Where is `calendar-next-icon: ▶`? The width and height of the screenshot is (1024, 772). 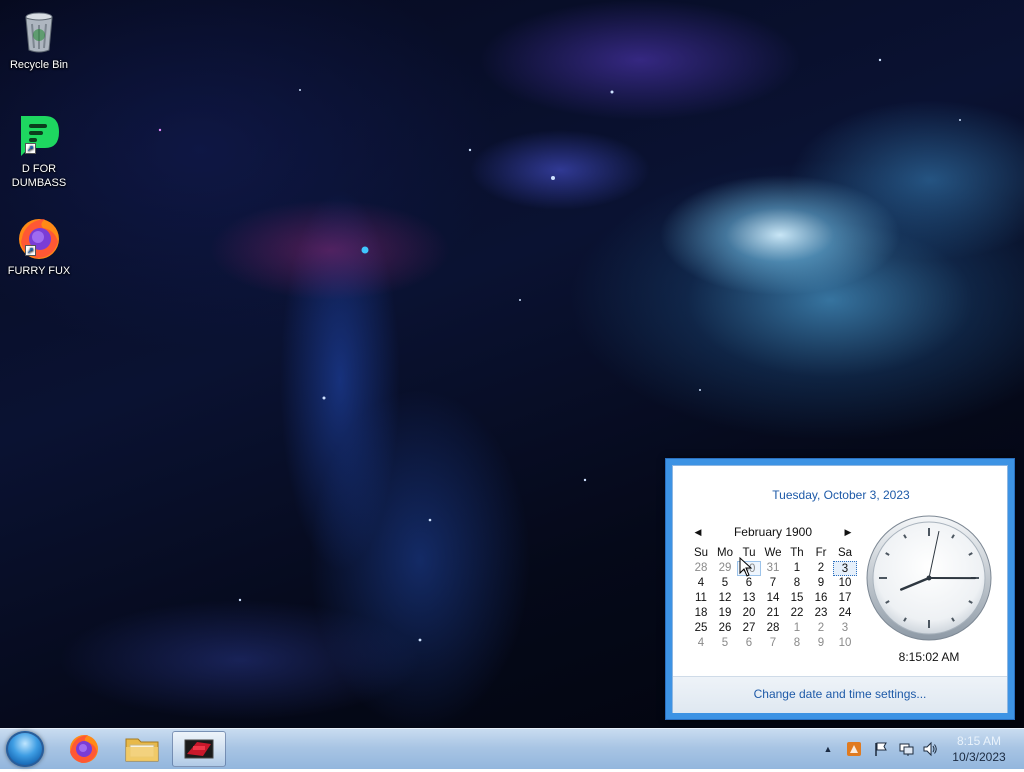
calendar-next-icon: ▶ is located at coordinates (848, 532).